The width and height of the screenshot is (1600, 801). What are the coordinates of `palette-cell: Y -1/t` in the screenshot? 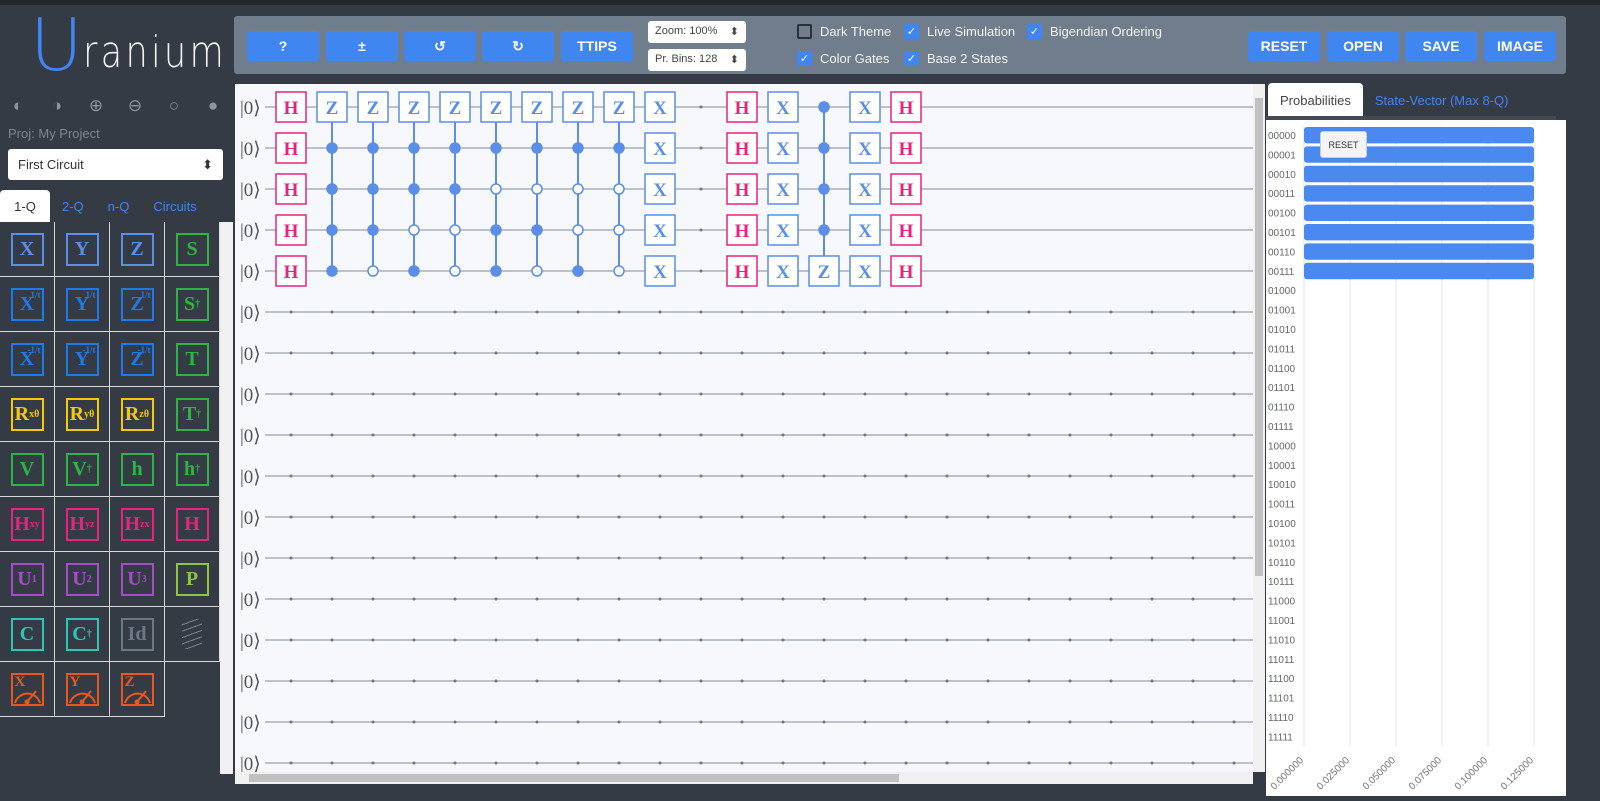 It's located at (82, 359).